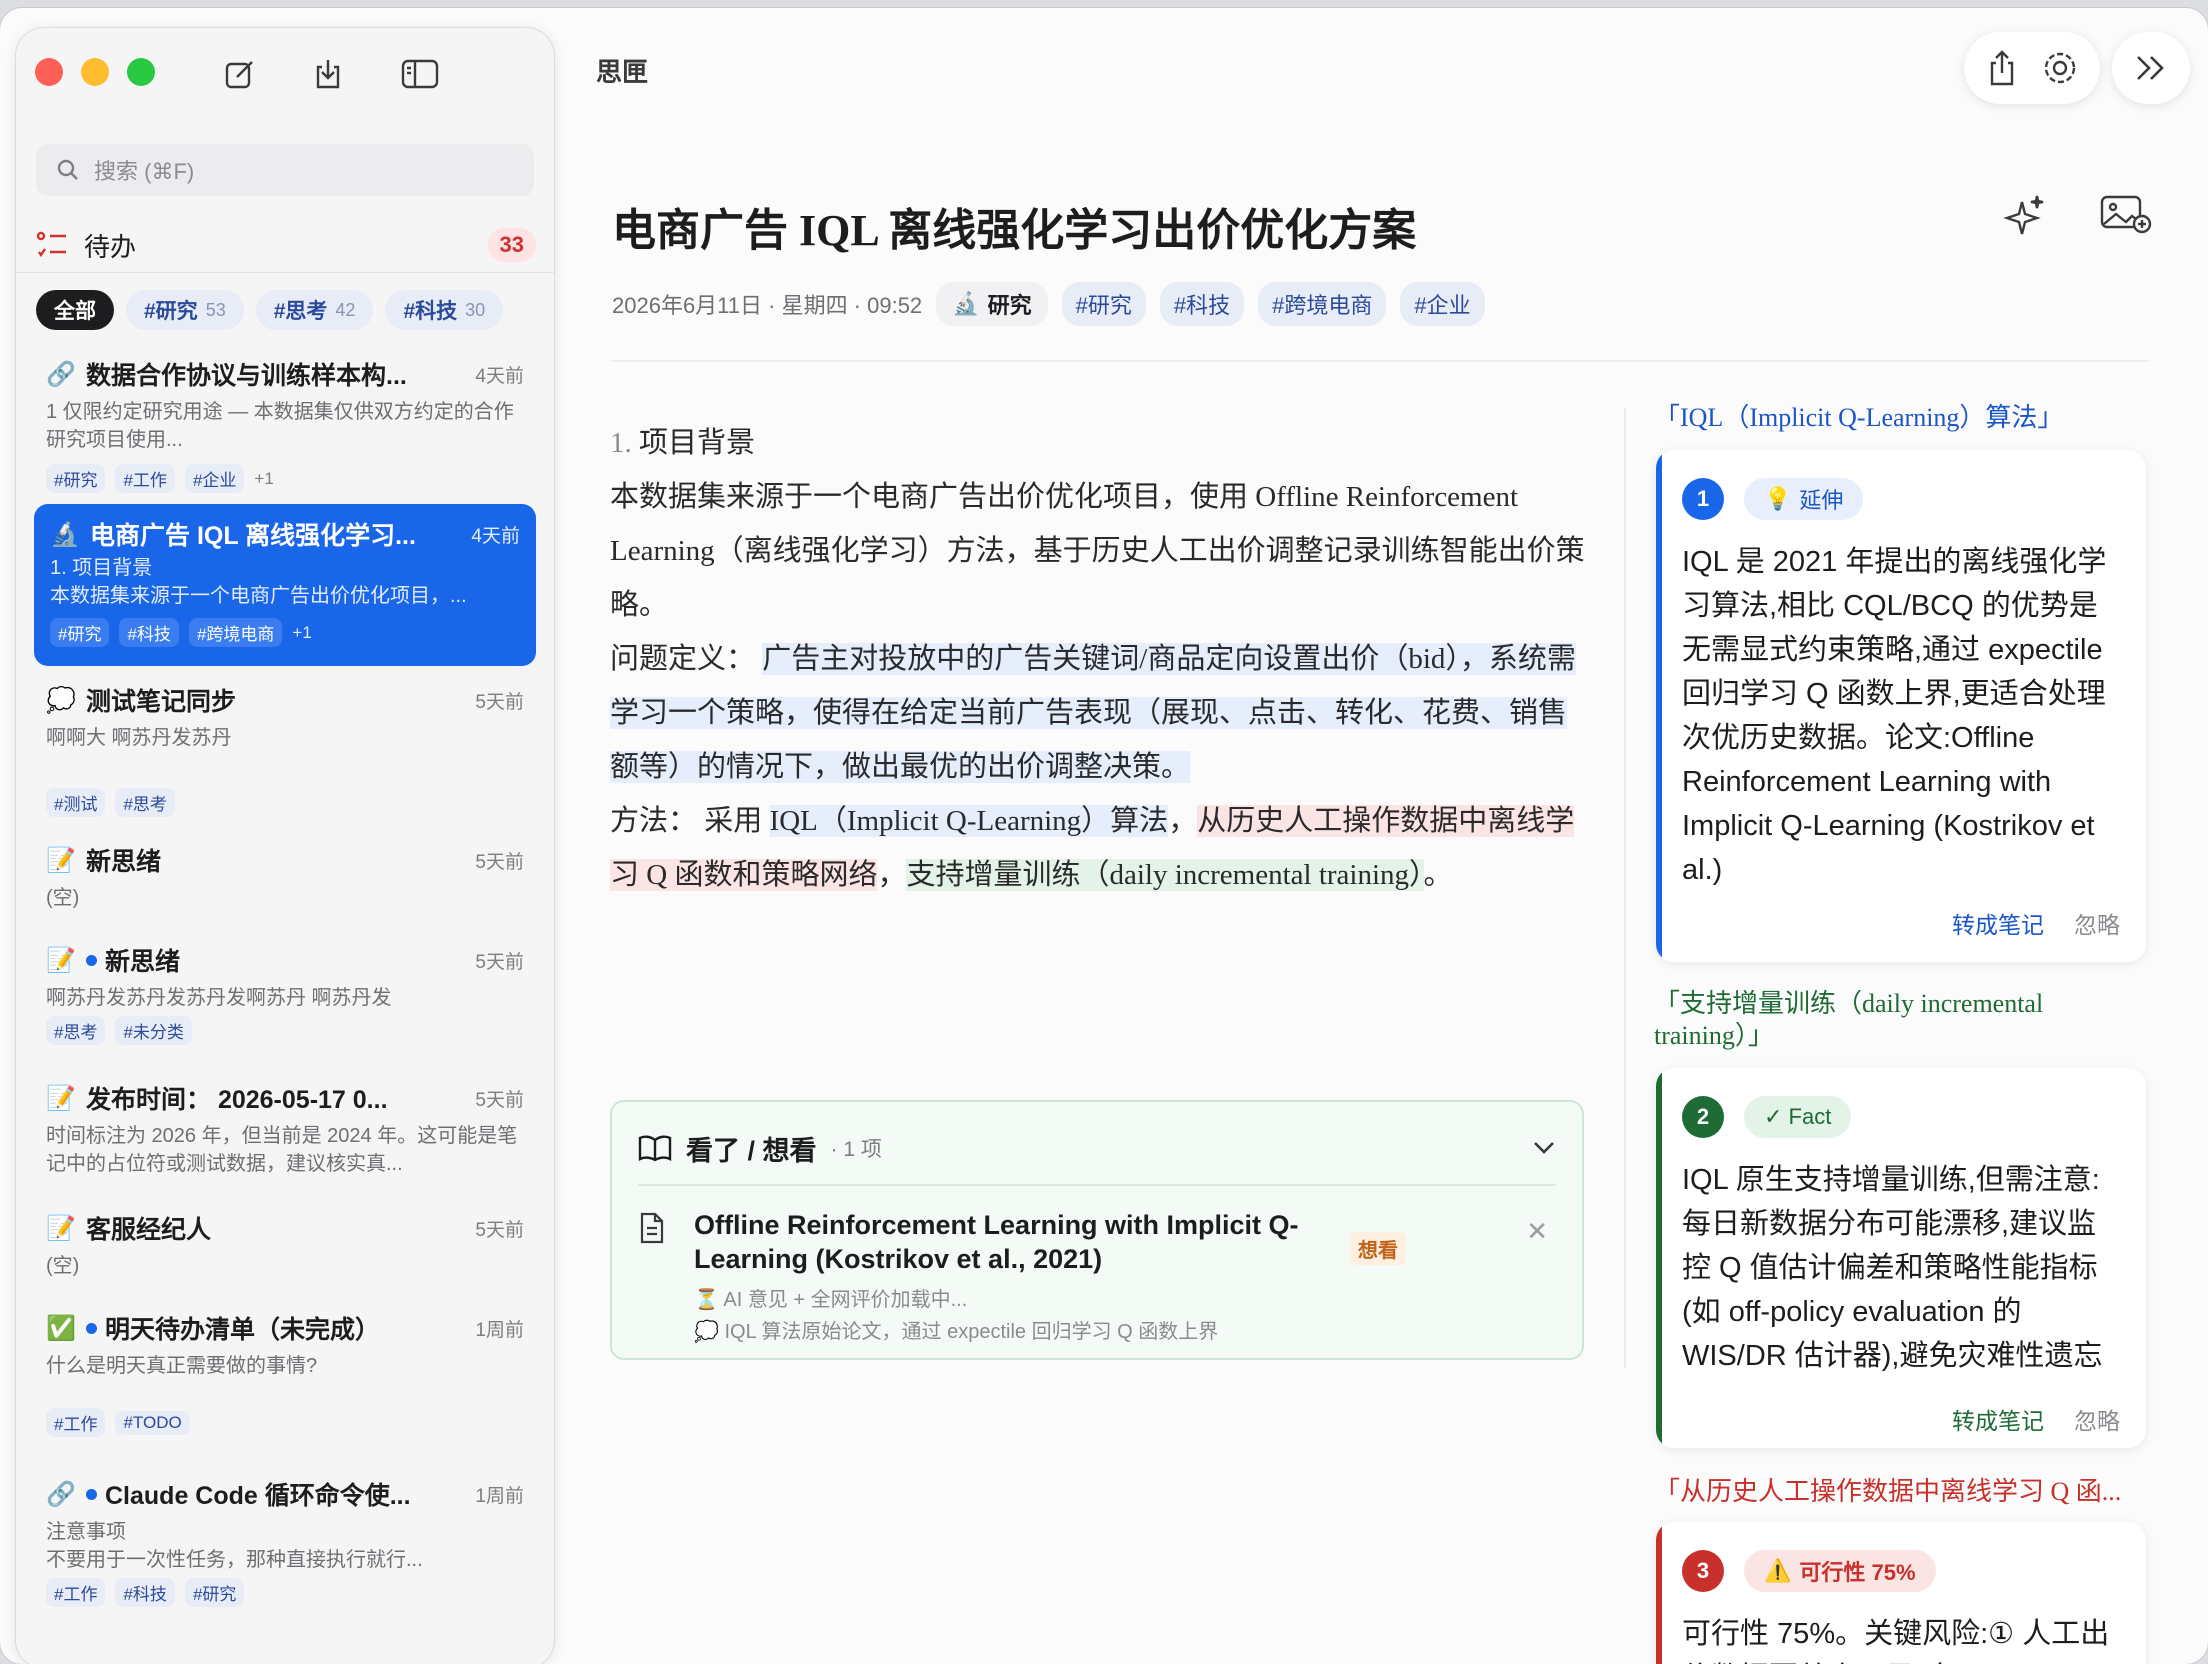 This screenshot has width=2208, height=1664. Describe the element at coordinates (1322, 304) in the screenshot. I see `doc-tag: #跨境电商` at that location.